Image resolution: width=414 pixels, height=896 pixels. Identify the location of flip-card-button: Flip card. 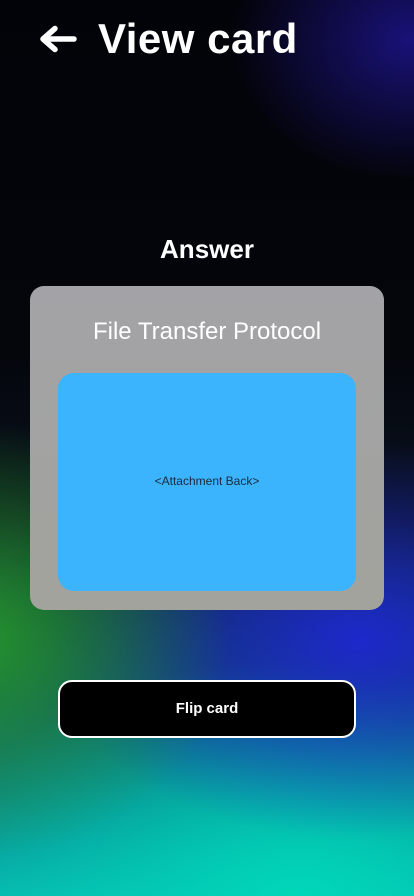
(207, 709).